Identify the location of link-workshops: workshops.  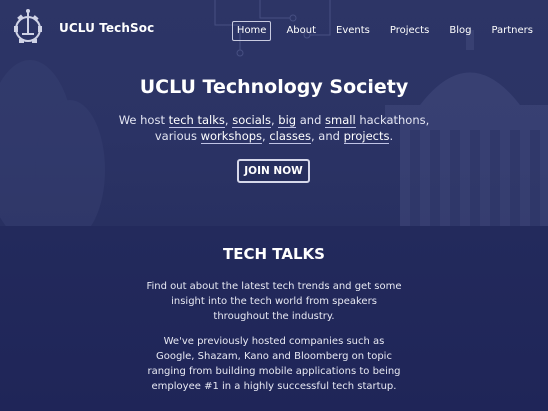
(231, 136).